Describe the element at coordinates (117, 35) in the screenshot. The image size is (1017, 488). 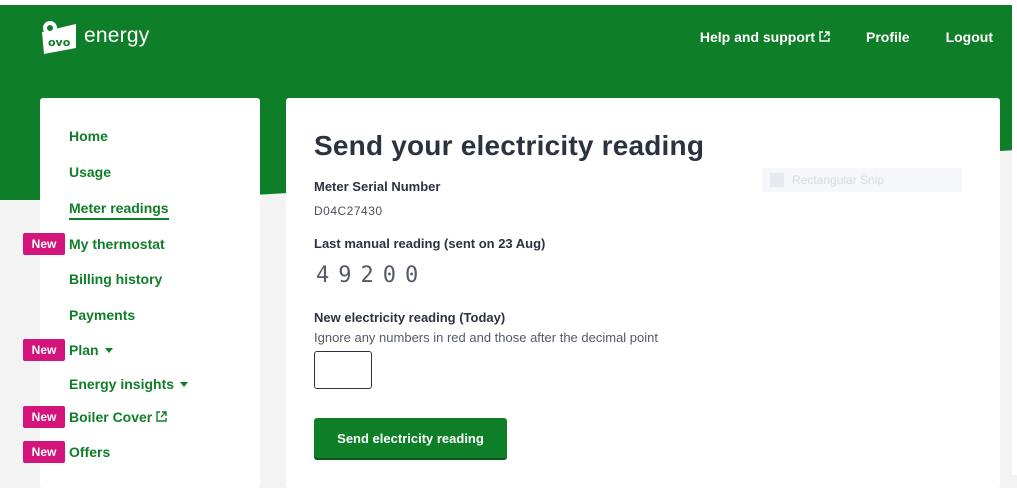
I see `brand-name: energy` at that location.